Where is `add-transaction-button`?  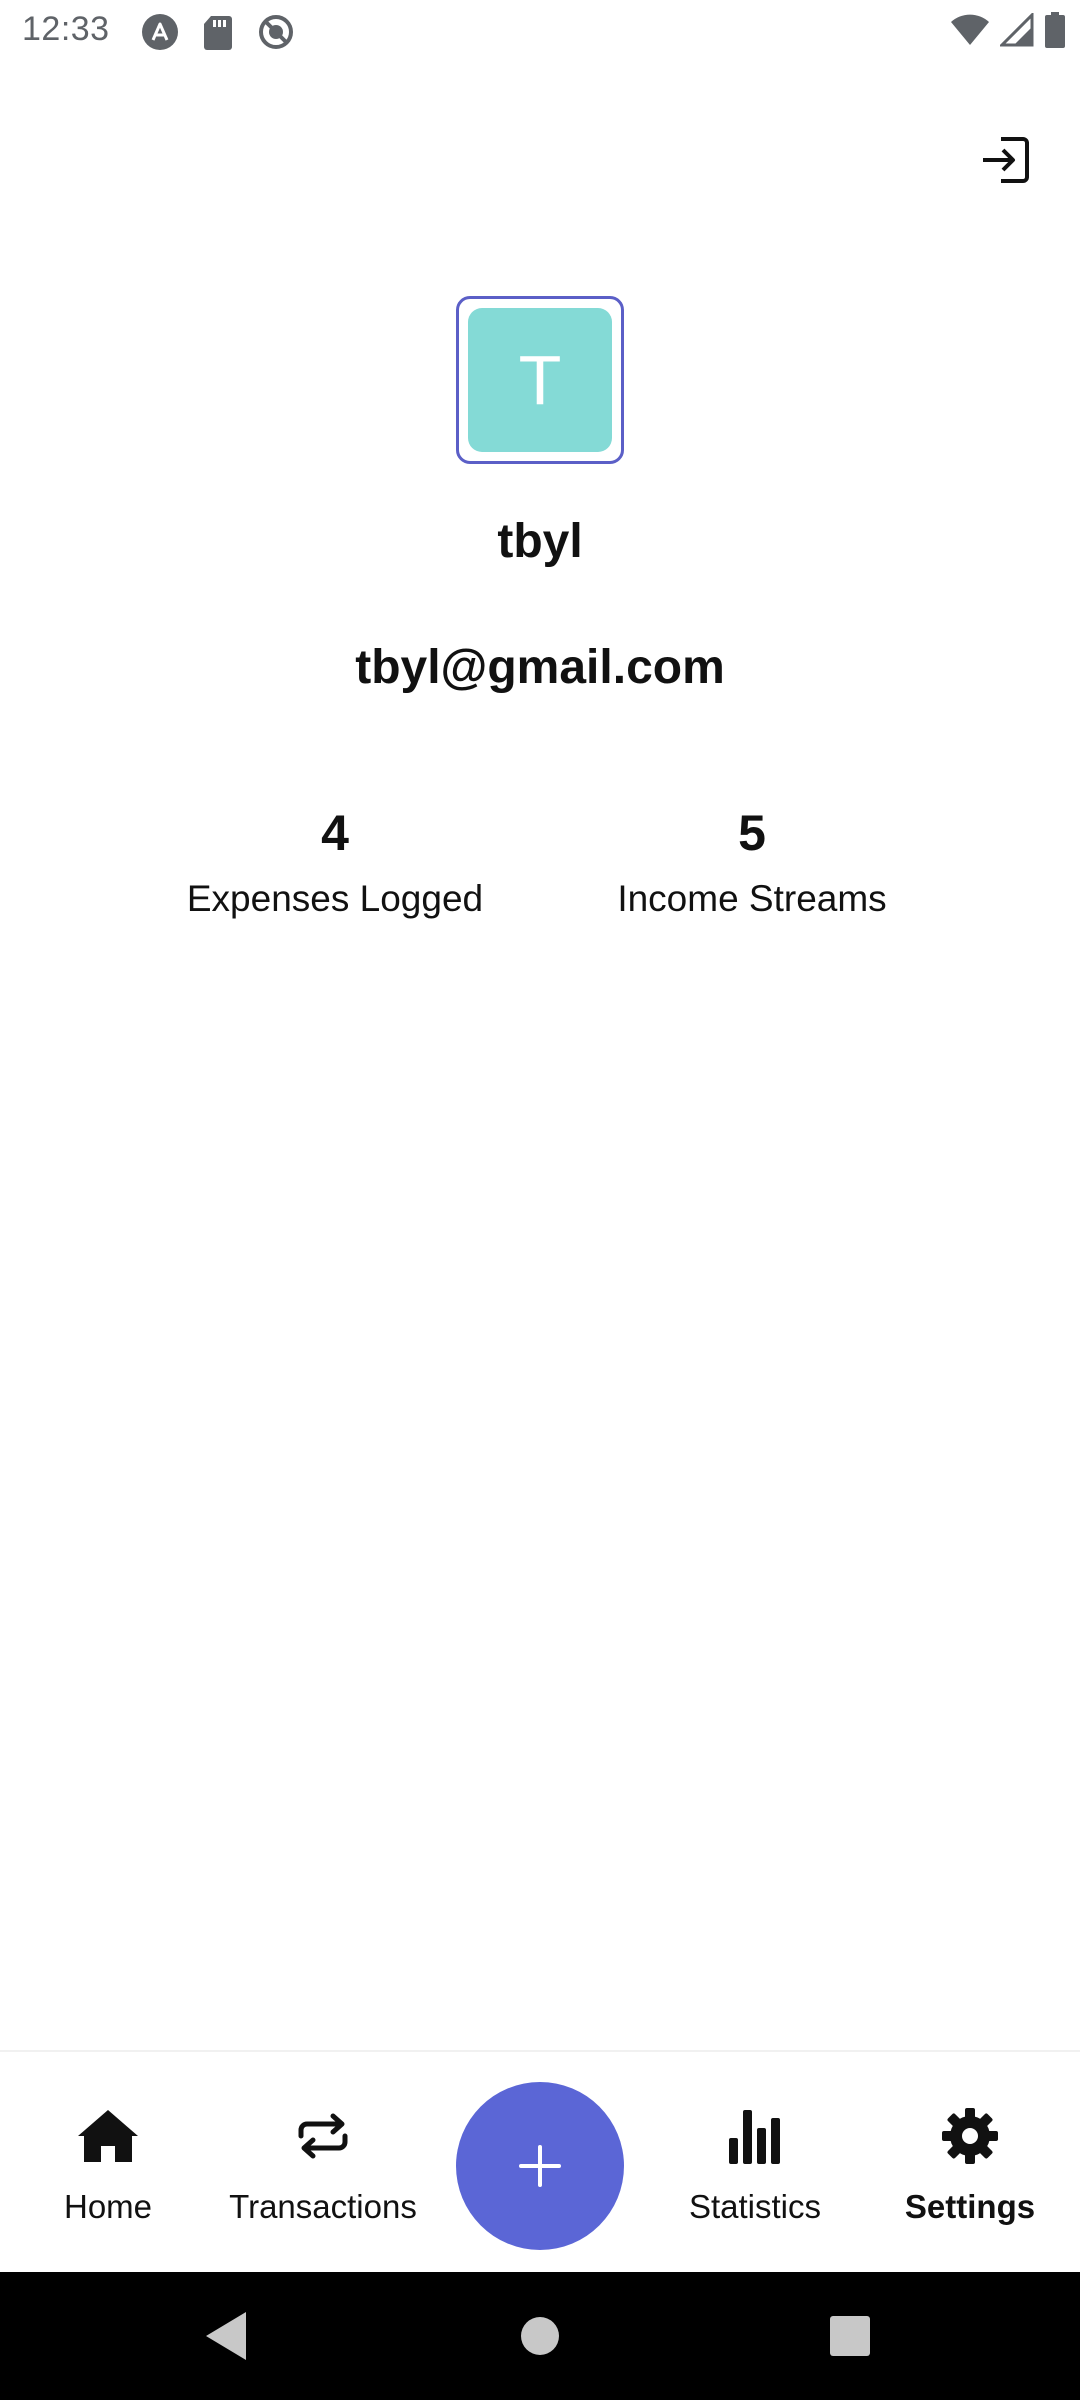
add-transaction-button is located at coordinates (540, 2166).